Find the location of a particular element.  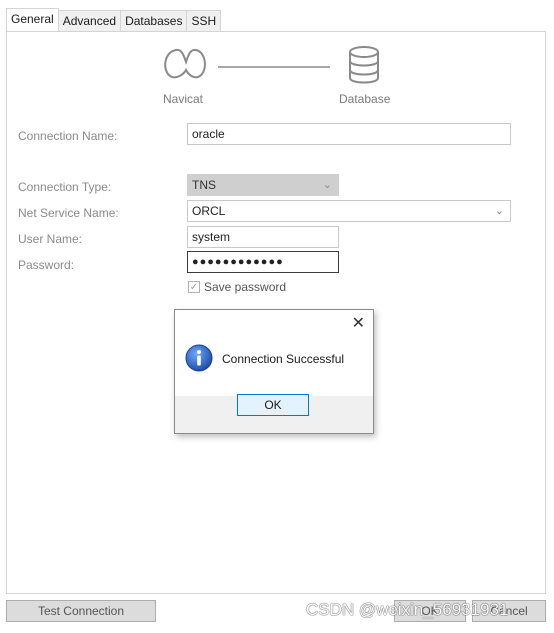

navicat-icon is located at coordinates (185, 63).